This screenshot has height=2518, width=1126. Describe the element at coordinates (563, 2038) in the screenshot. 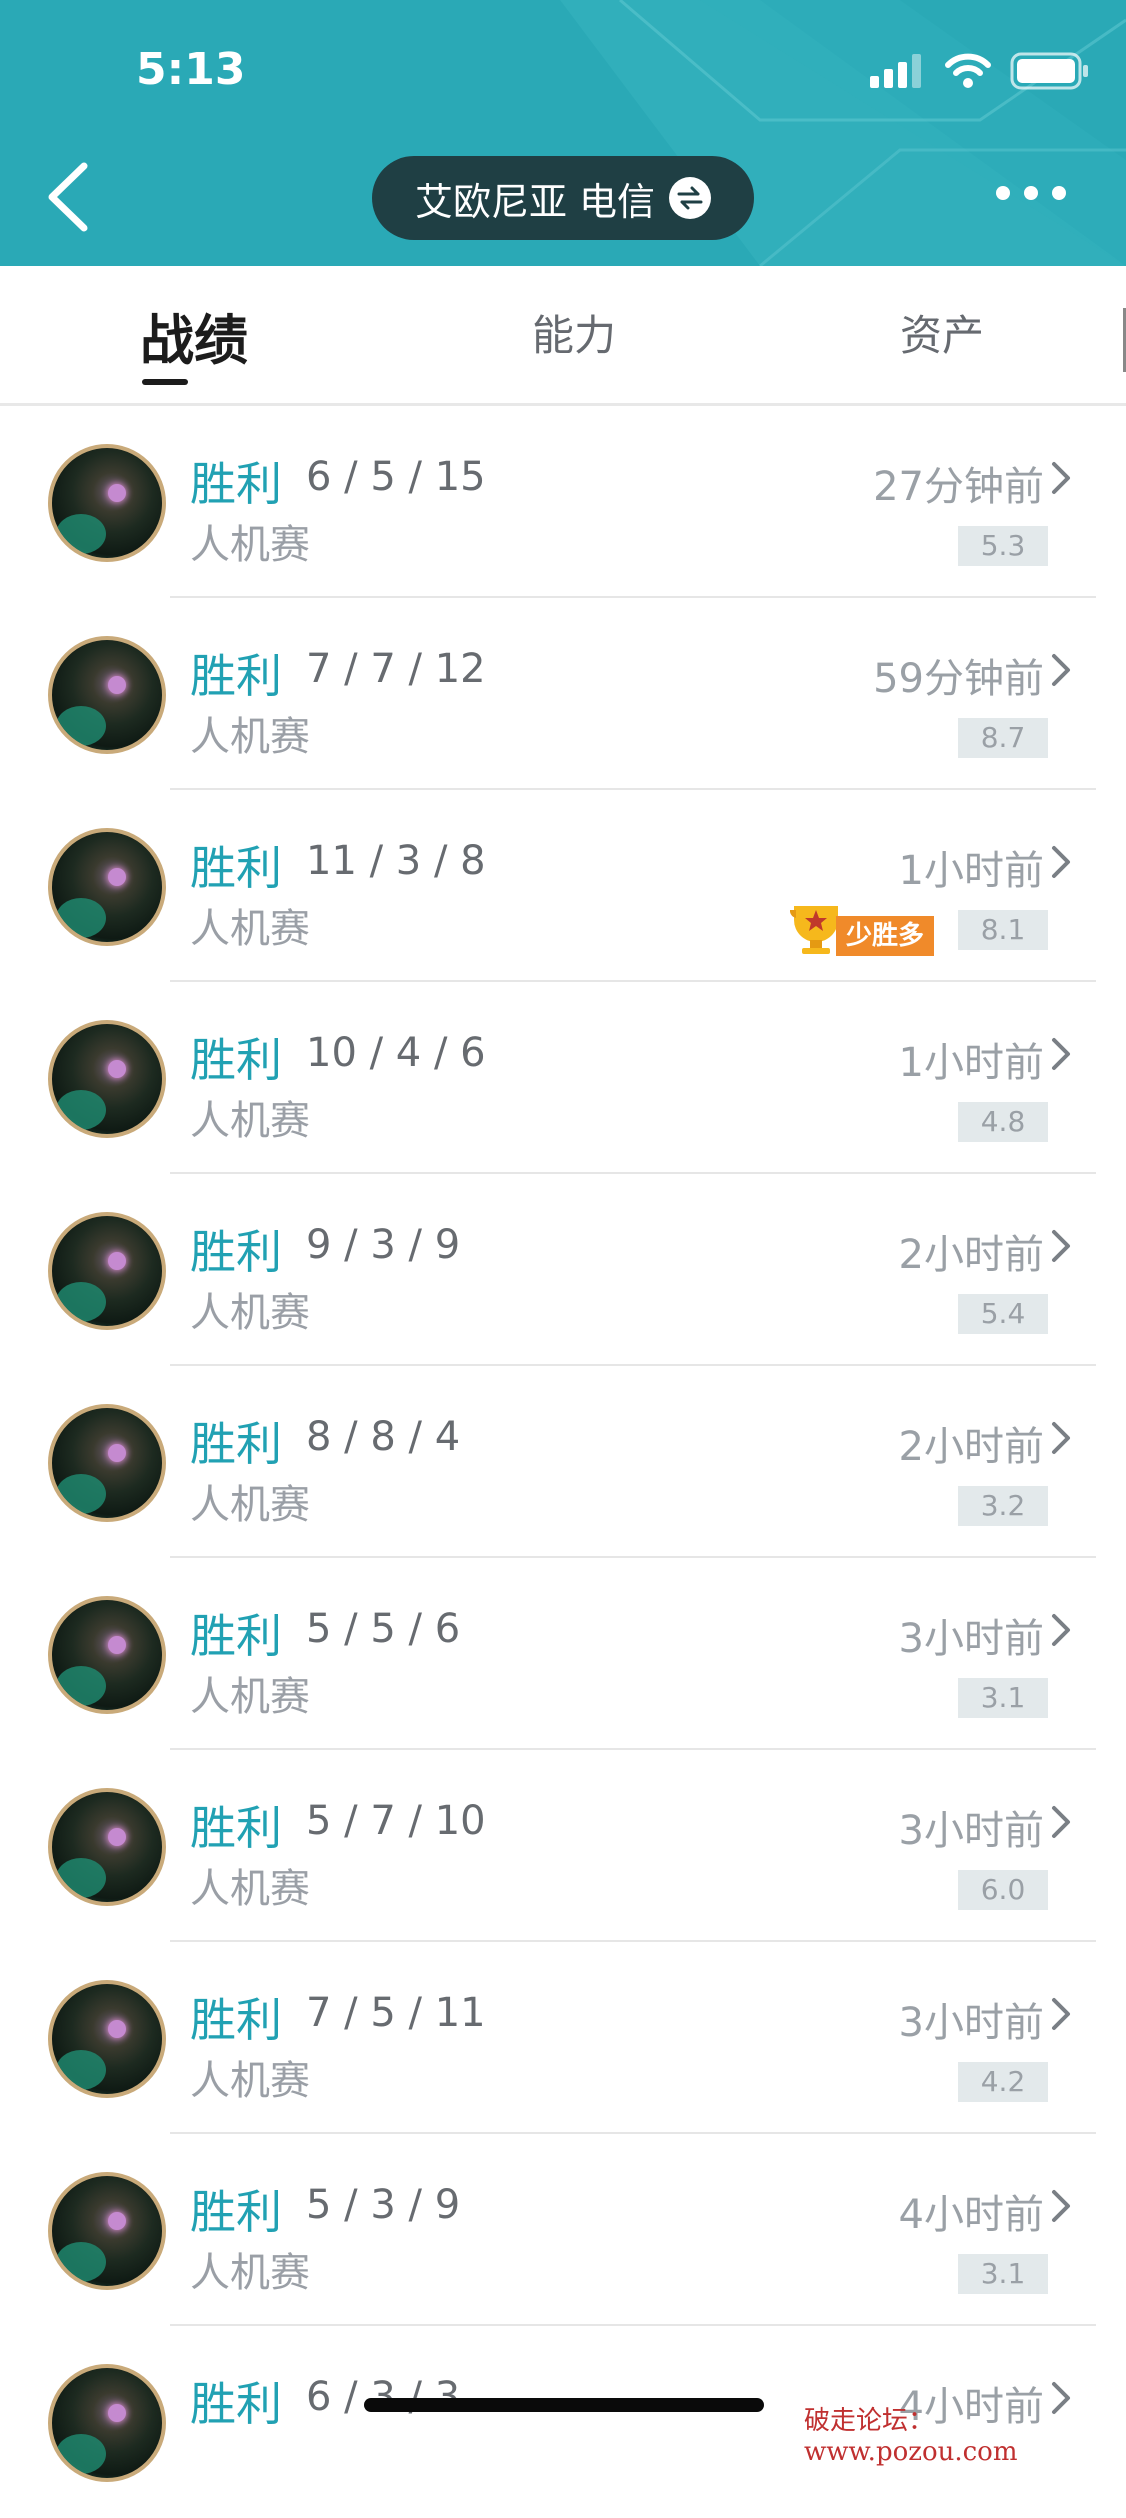

I see `match-row: 胜利 7 / 5 / 11 人机赛 3小时前 4.2` at that location.